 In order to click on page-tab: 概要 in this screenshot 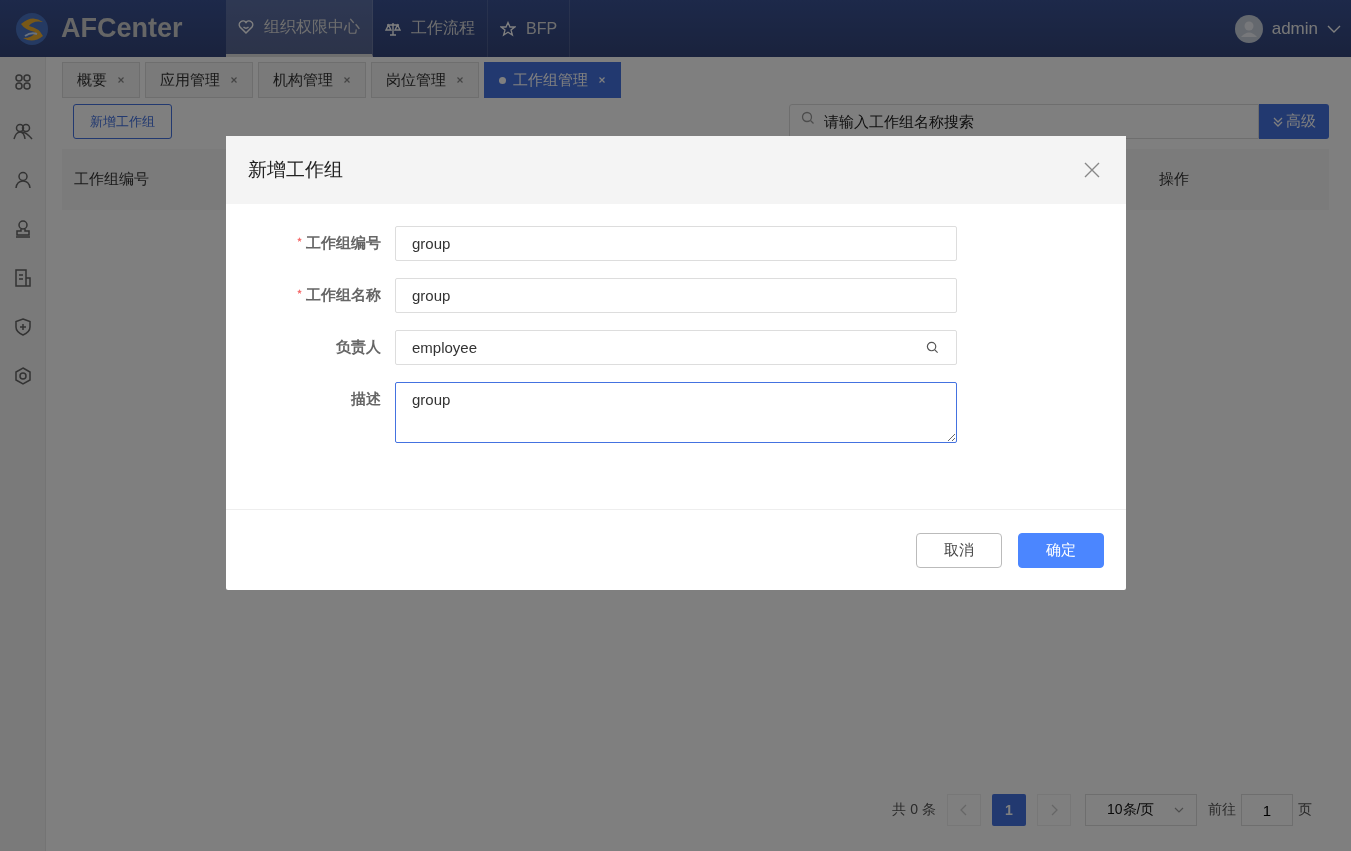, I will do `click(101, 80)`.